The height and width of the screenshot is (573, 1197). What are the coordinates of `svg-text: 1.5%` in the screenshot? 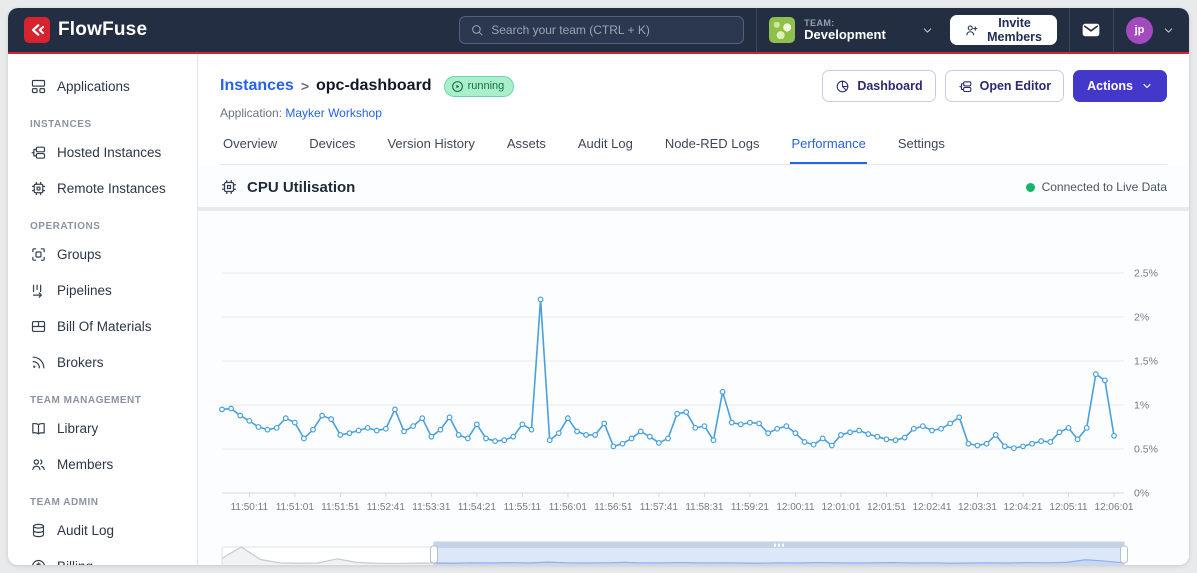 It's located at (1146, 362).